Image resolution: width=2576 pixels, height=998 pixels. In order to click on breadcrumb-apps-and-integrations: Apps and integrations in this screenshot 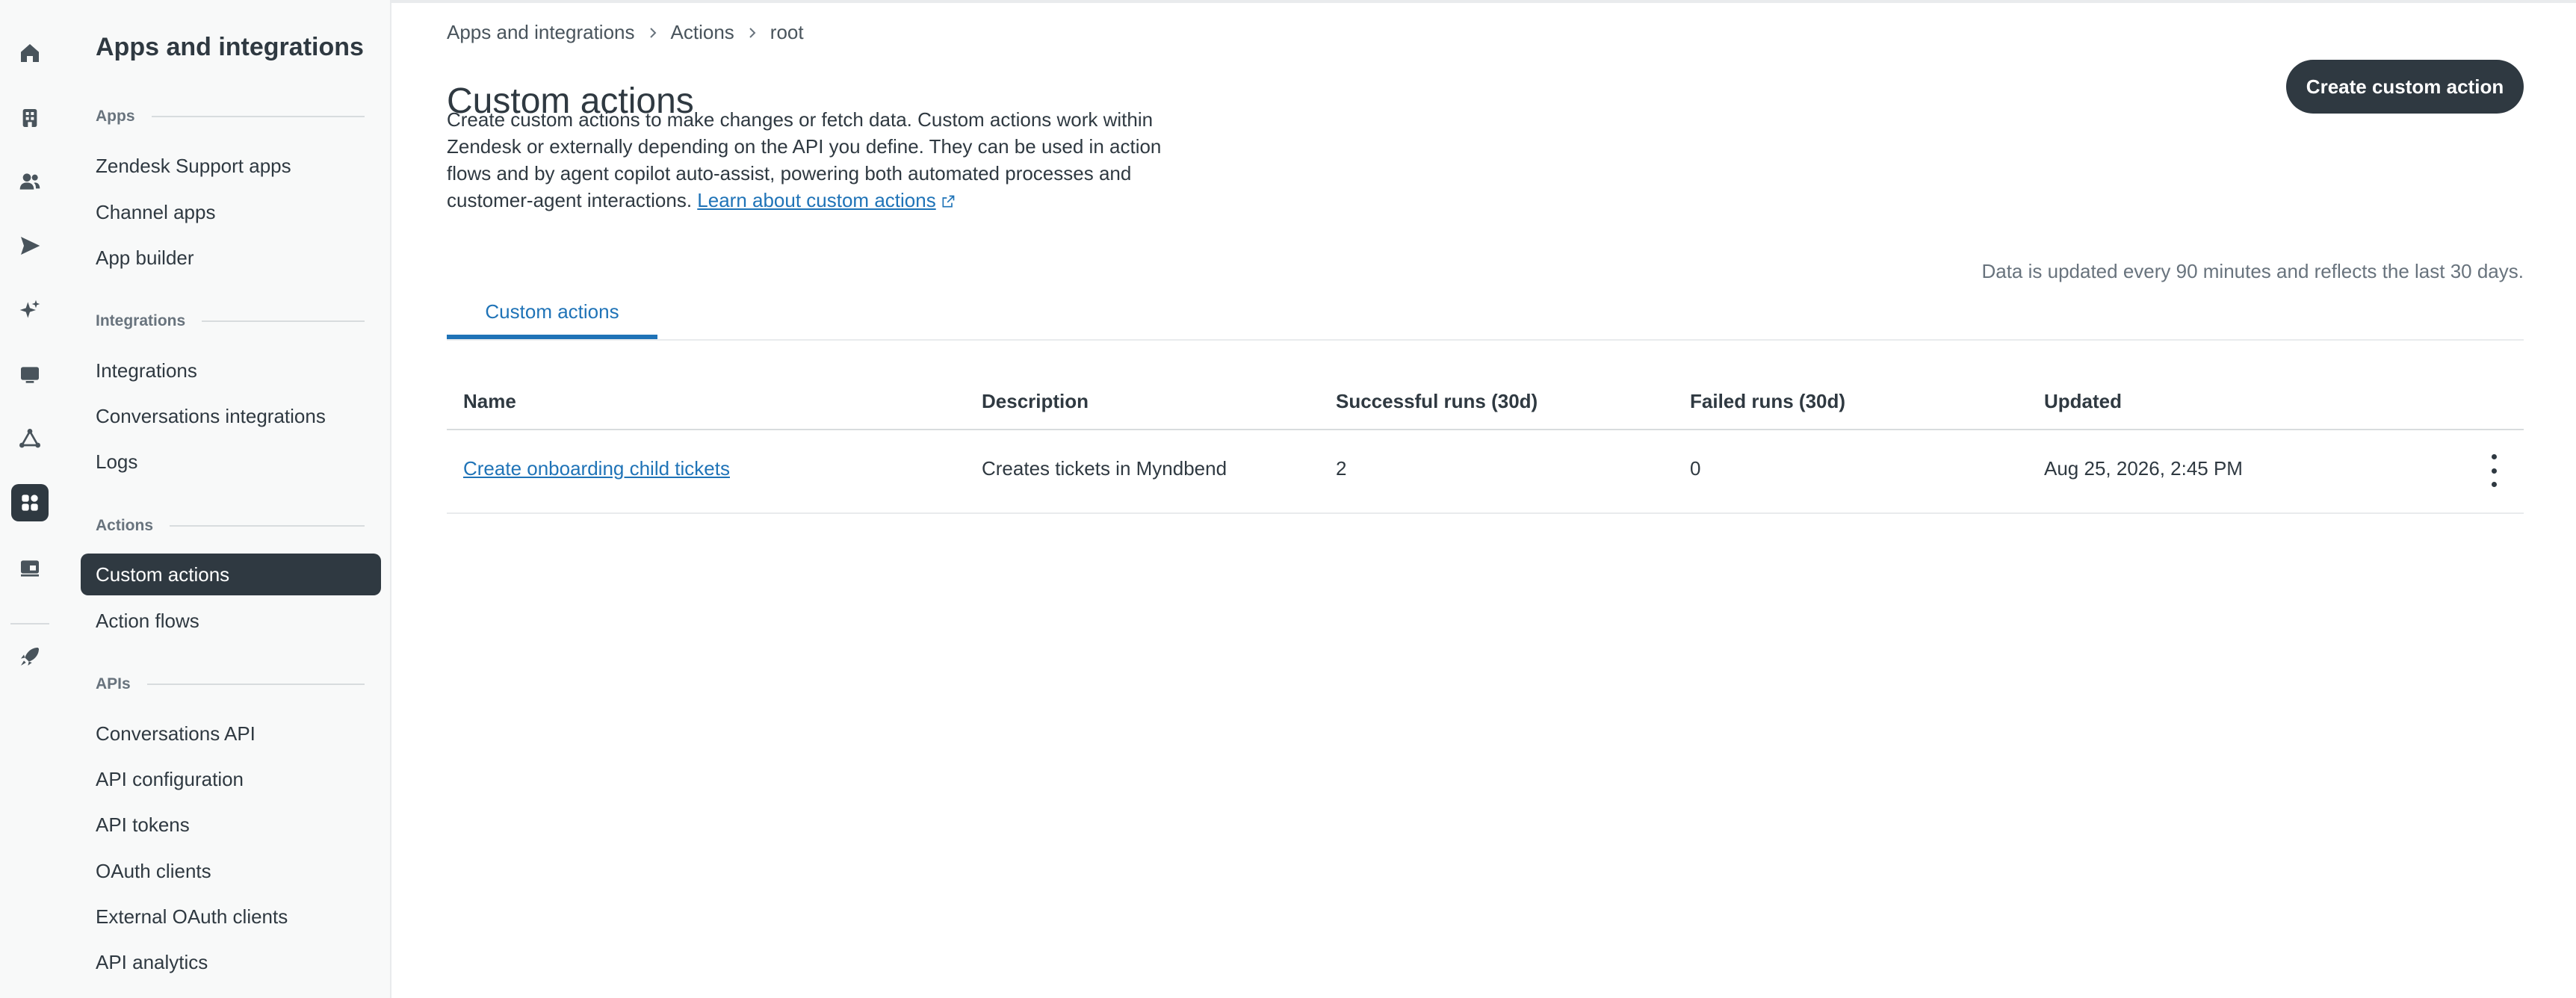, I will do `click(541, 32)`.